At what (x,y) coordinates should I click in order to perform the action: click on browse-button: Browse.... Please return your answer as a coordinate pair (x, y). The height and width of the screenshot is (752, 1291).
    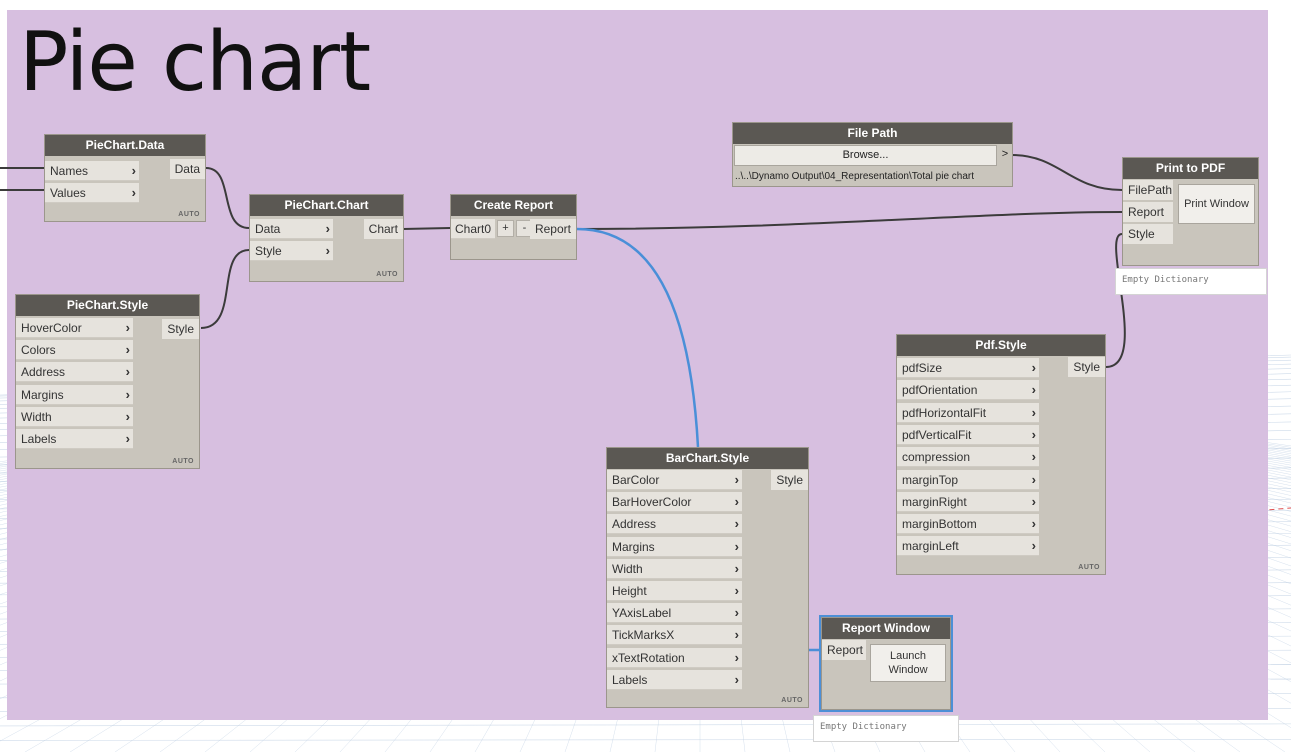
    Looking at the image, I should click on (865, 155).